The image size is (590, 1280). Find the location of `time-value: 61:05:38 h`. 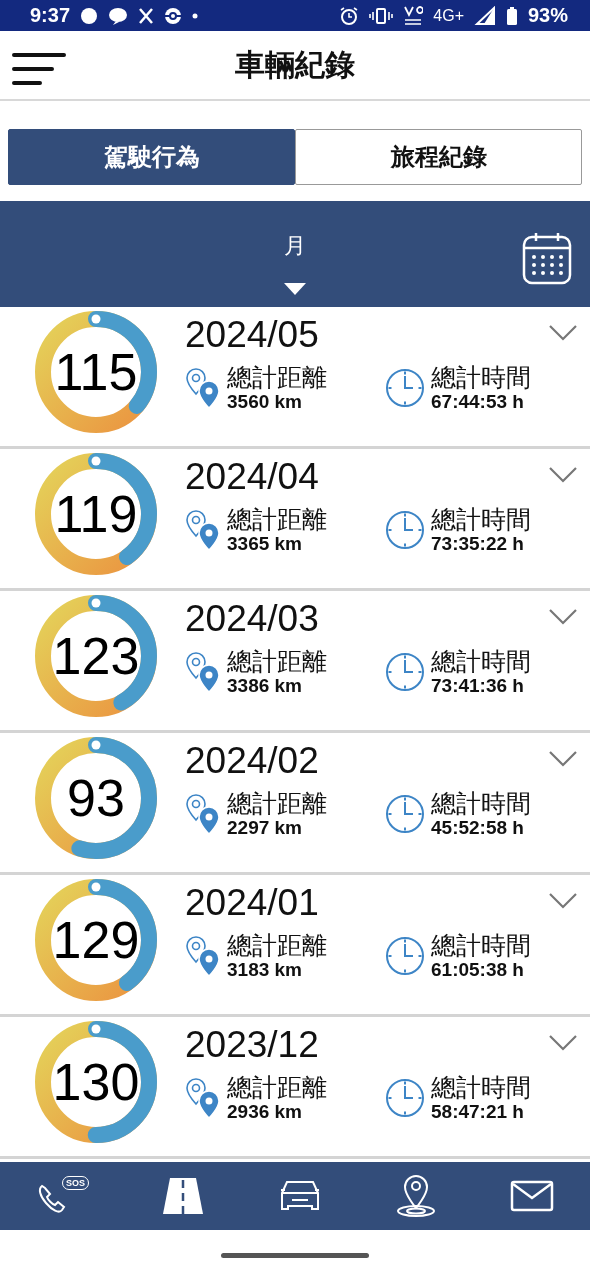

time-value: 61:05:38 h is located at coordinates (478, 970).